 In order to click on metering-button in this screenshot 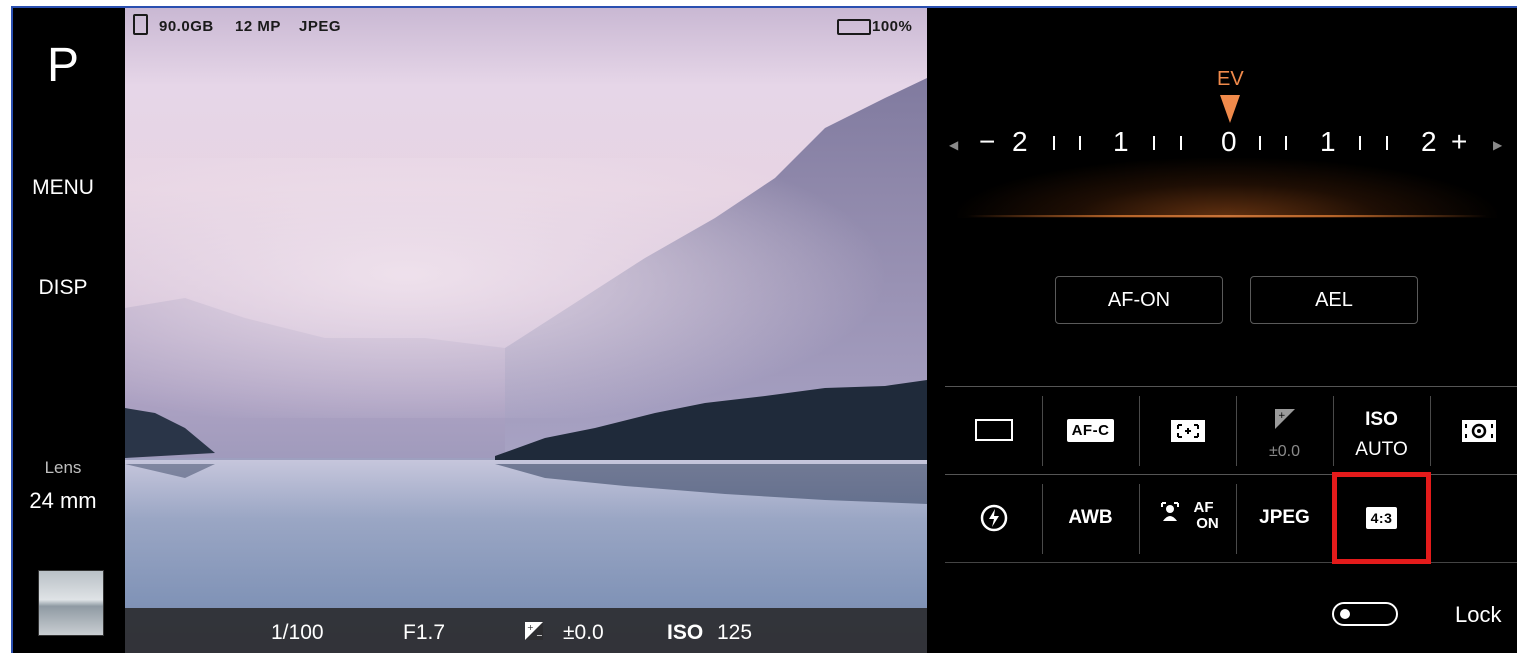, I will do `click(1473, 431)`.